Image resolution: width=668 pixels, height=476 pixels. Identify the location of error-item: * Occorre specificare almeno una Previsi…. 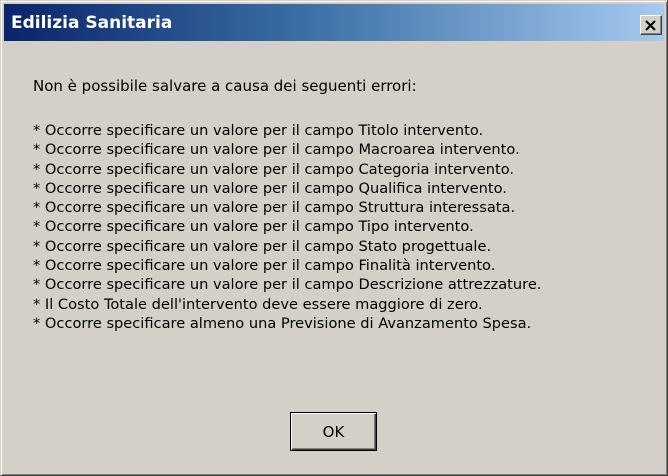
(282, 323).